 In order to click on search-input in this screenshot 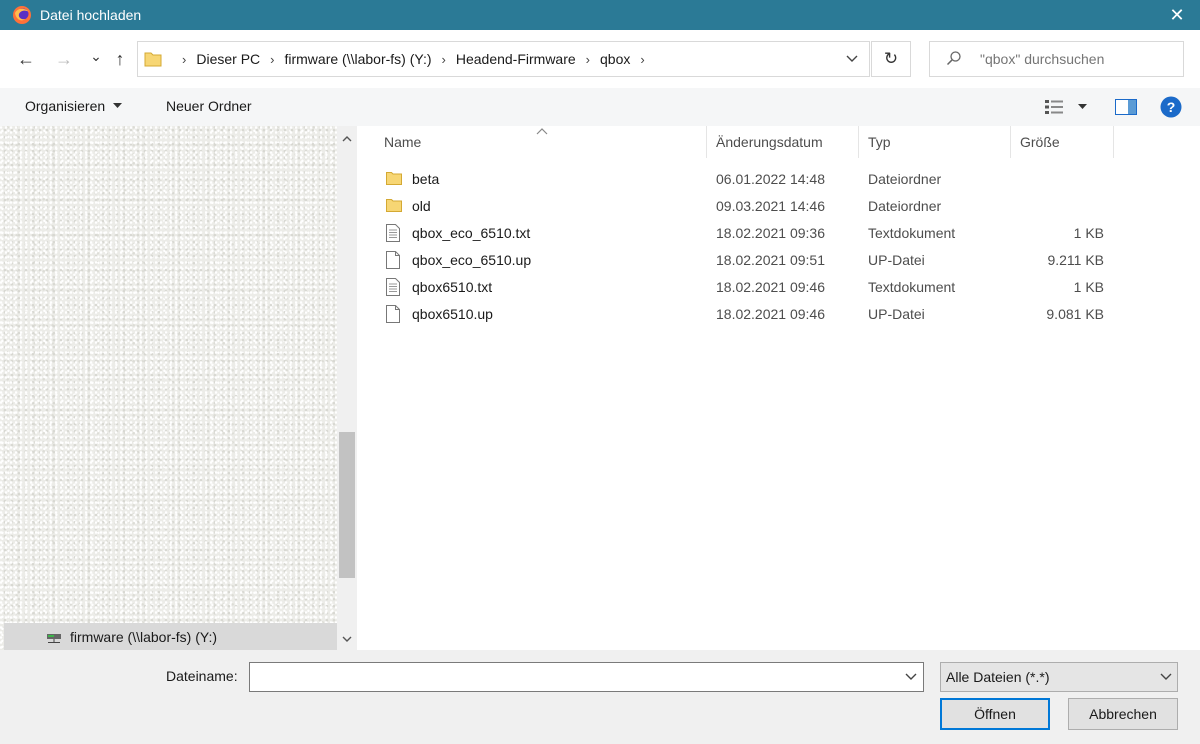, I will do `click(1075, 59)`.